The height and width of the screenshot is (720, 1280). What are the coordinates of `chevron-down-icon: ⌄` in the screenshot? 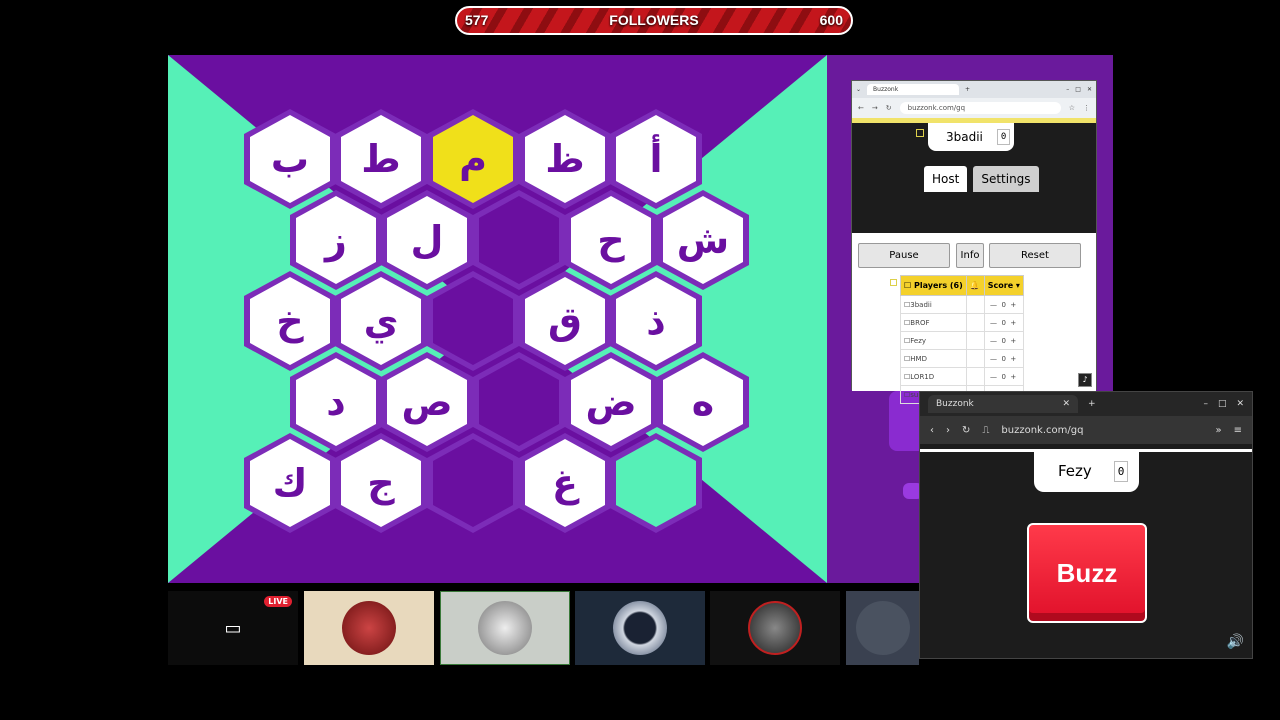 It's located at (858, 89).